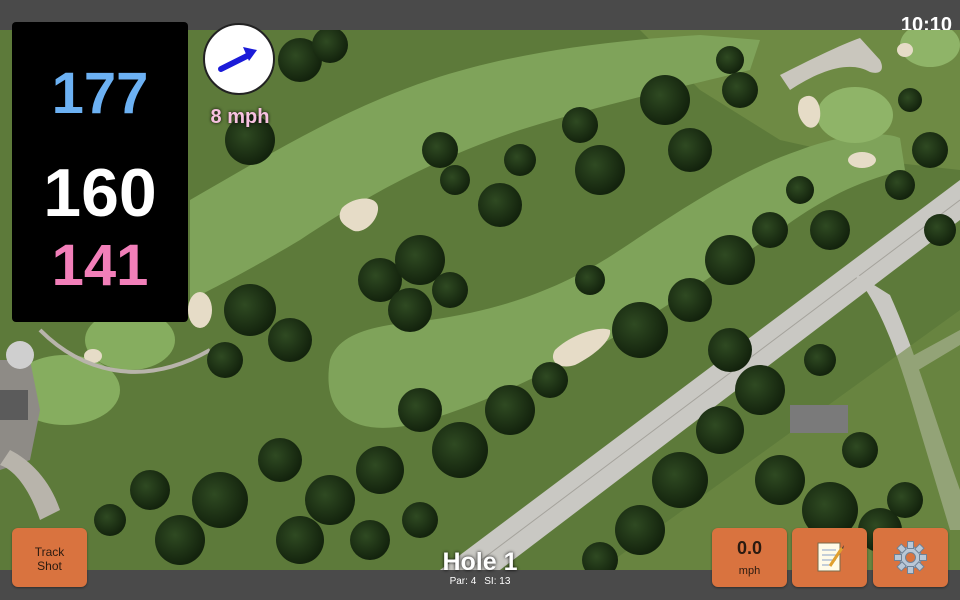 This screenshot has height=600, width=960. Describe the element at coordinates (100, 193) in the screenshot. I see `middle-of-green-distance: 160` at that location.